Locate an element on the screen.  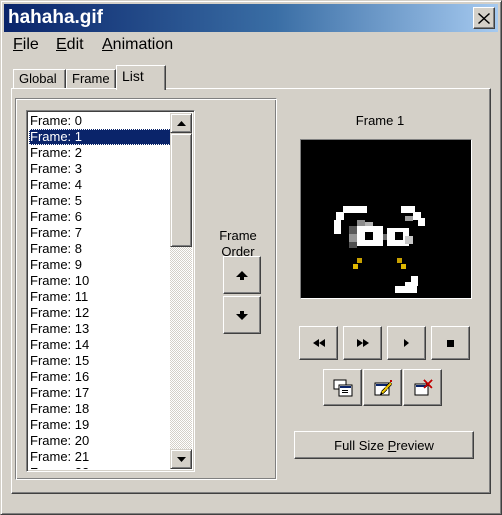
delete-frame-button is located at coordinates (422, 387).